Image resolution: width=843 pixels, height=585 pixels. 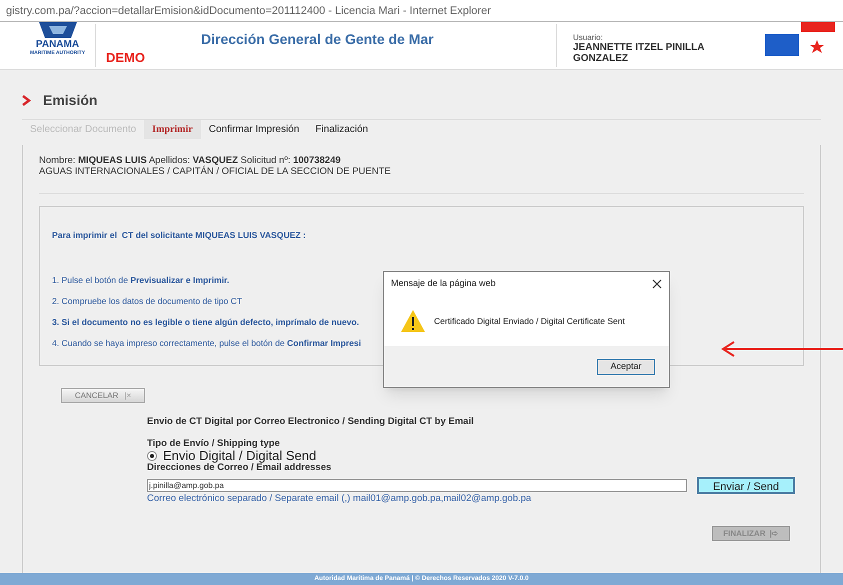 I want to click on close-icon, so click(x=657, y=284).